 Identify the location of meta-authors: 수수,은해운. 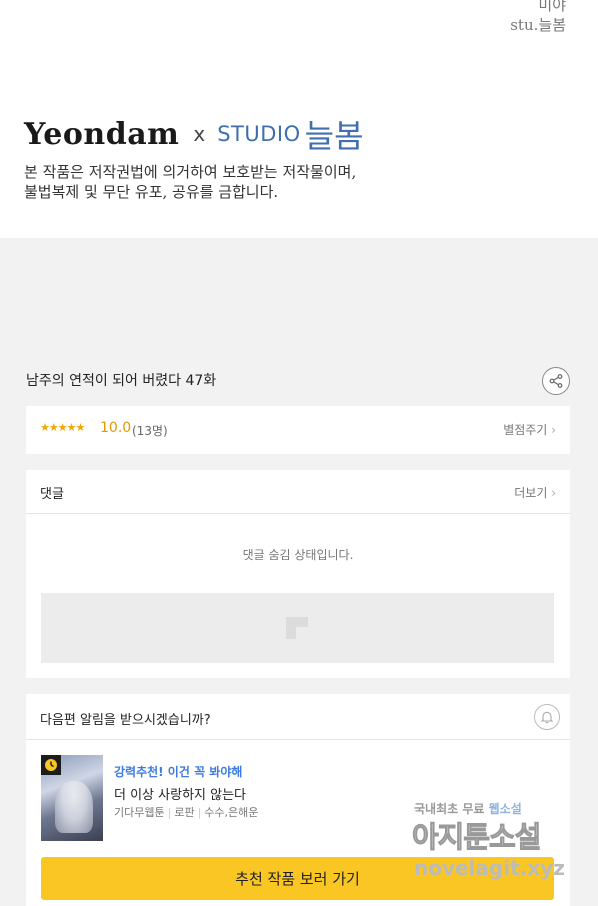
(231, 812).